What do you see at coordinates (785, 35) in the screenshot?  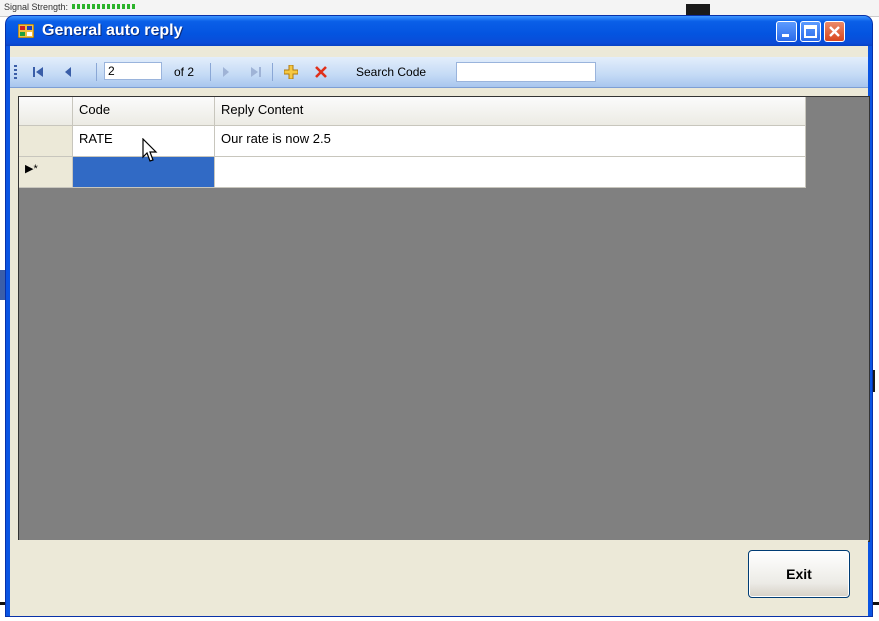 I see `minimize-icon` at bounding box center [785, 35].